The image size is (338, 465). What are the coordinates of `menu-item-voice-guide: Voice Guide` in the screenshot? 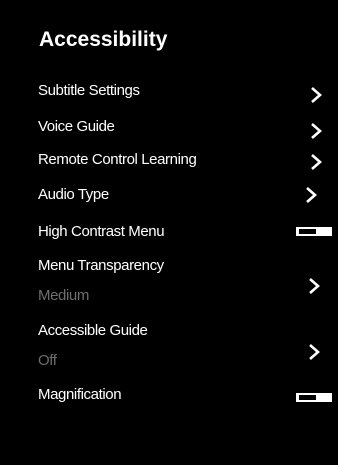 It's located at (169, 130).